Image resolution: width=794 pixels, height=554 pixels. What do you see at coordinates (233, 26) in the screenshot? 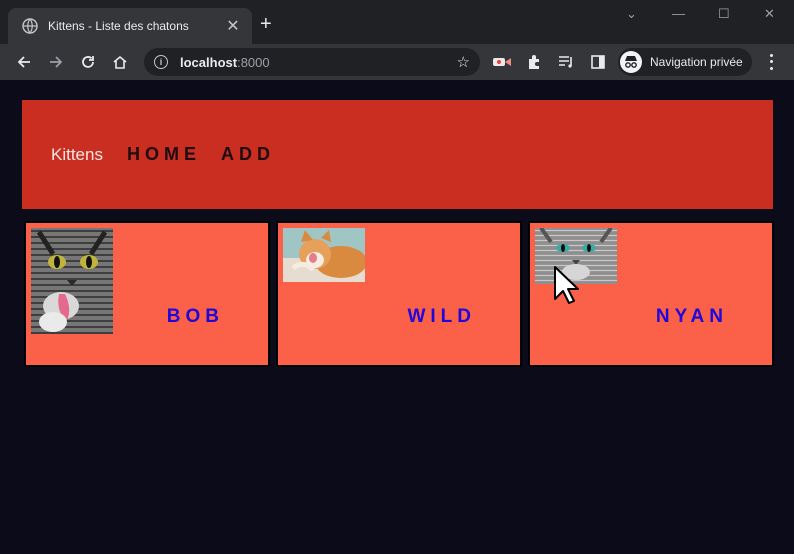
I see `tab-close-icon: ✕` at bounding box center [233, 26].